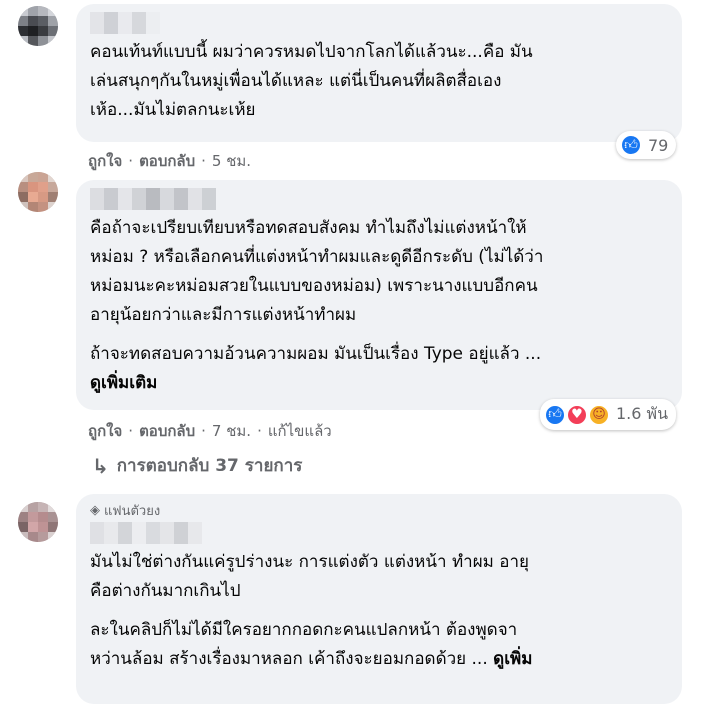 This screenshot has width=704, height=704. Describe the element at coordinates (231, 161) in the screenshot. I see `comment-timestamp: 5 ชม.` at that location.